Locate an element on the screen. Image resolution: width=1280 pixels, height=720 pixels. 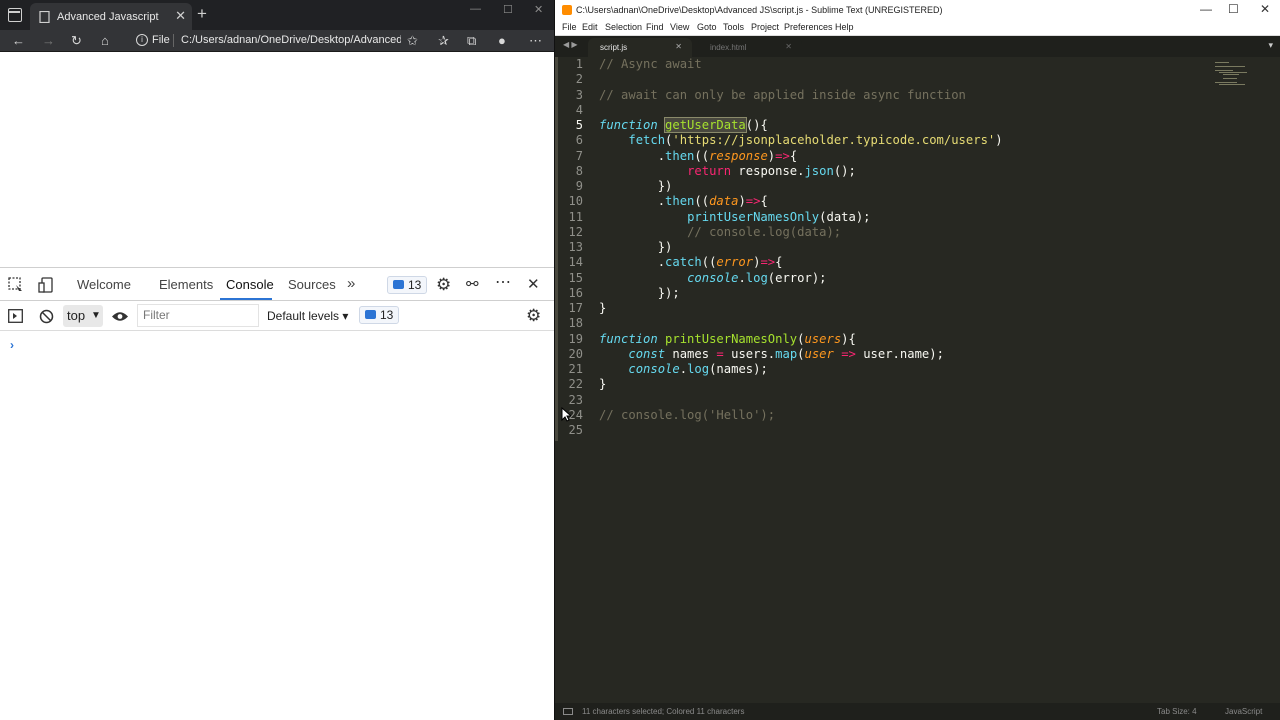
code-line-9: }) is located at coordinates (665, 186).